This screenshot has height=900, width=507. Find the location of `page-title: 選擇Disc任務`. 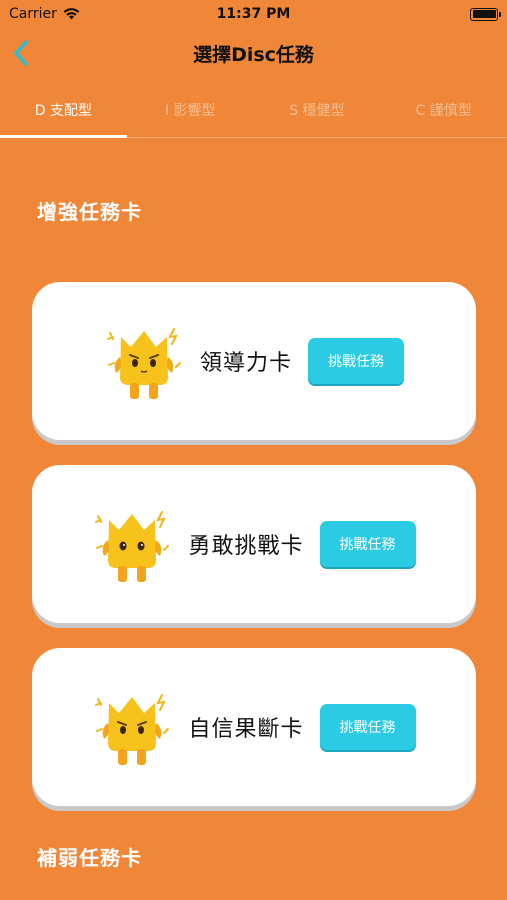

page-title: 選擇Disc任務 is located at coordinates (253, 54).